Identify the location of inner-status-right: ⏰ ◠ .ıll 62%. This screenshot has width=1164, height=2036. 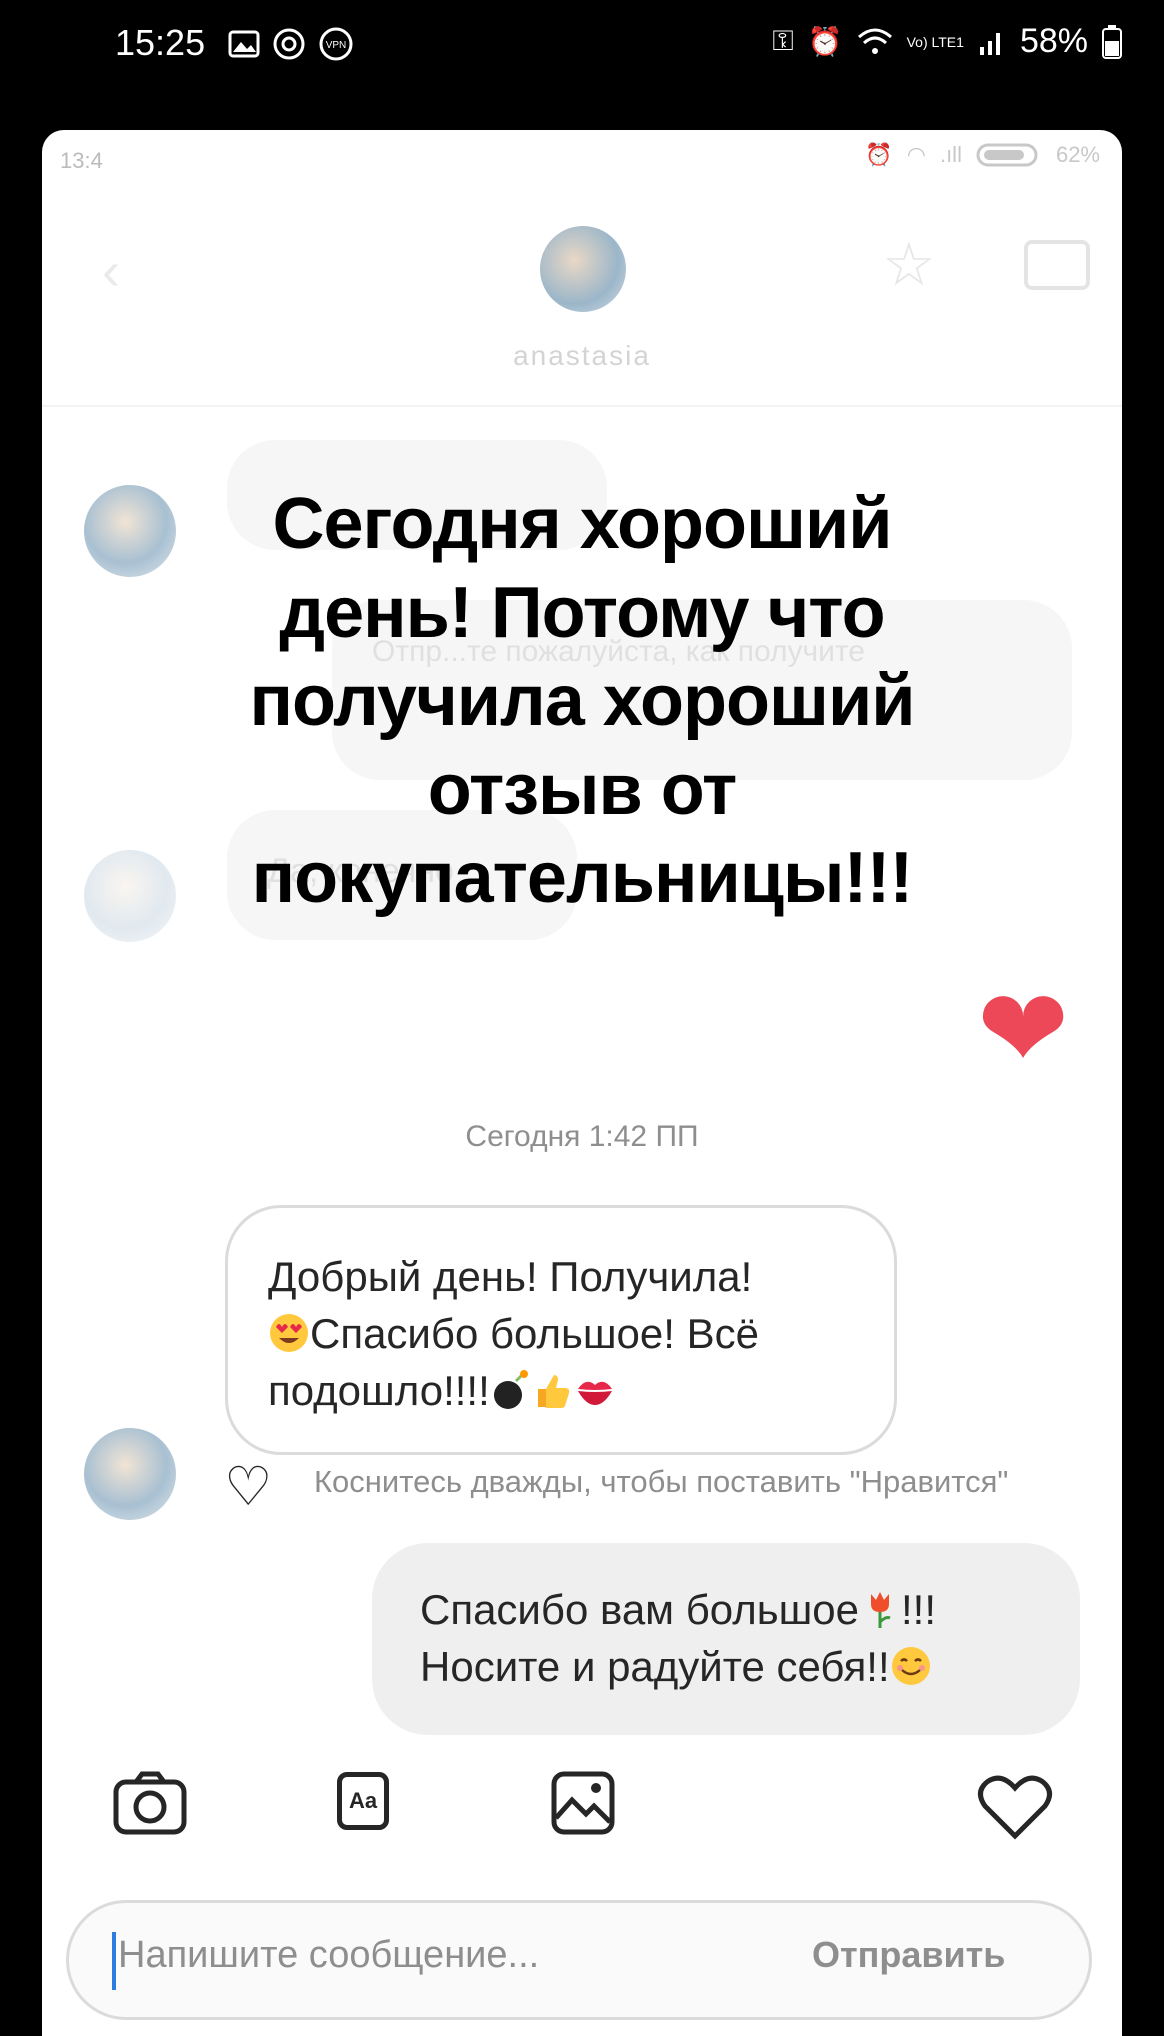
(982, 155).